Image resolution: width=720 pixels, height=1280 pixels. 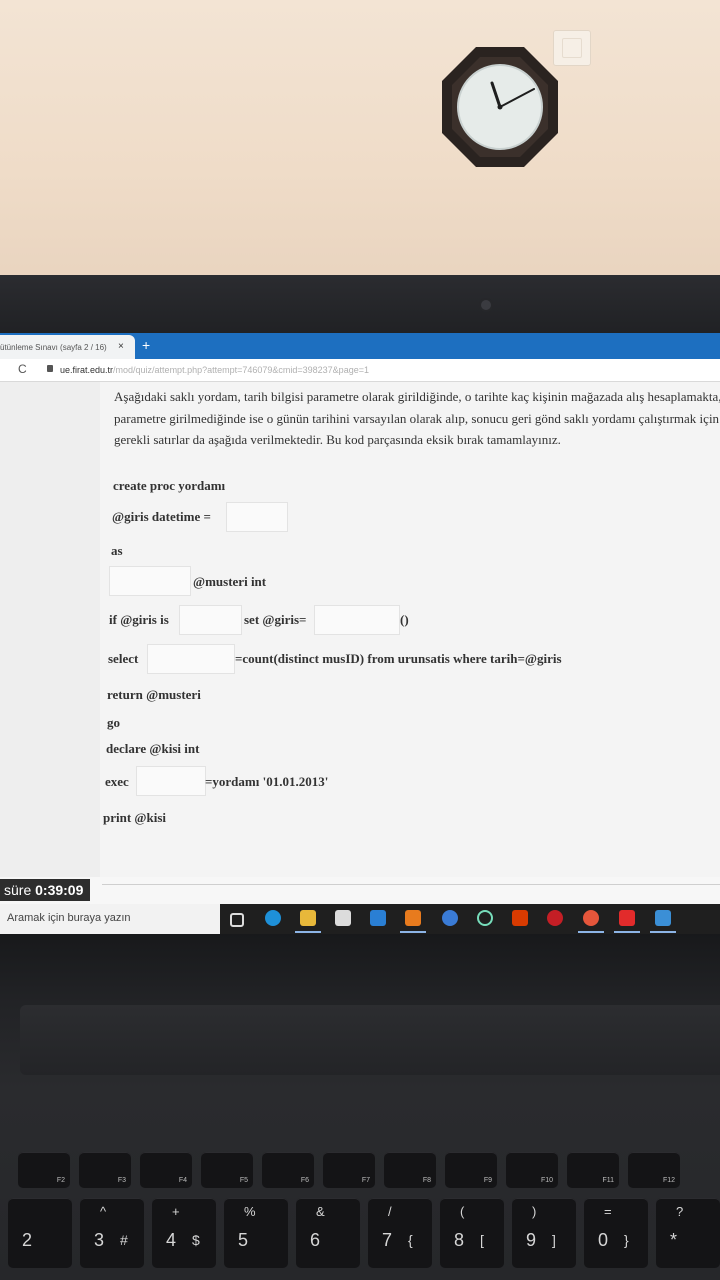 What do you see at coordinates (243, 1240) in the screenshot?
I see `key-main-label: 5` at bounding box center [243, 1240].